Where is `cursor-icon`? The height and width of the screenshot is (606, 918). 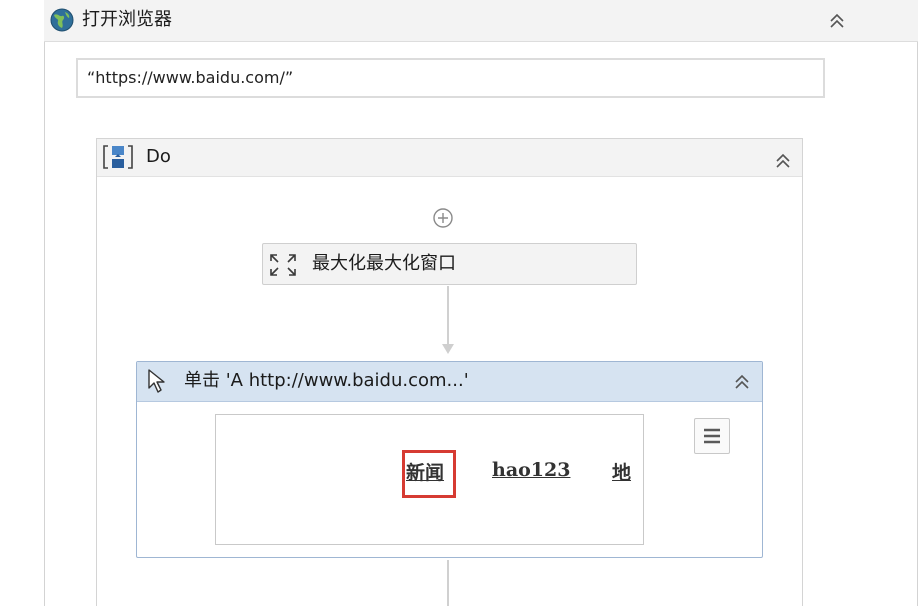
cursor-icon is located at coordinates (156, 381).